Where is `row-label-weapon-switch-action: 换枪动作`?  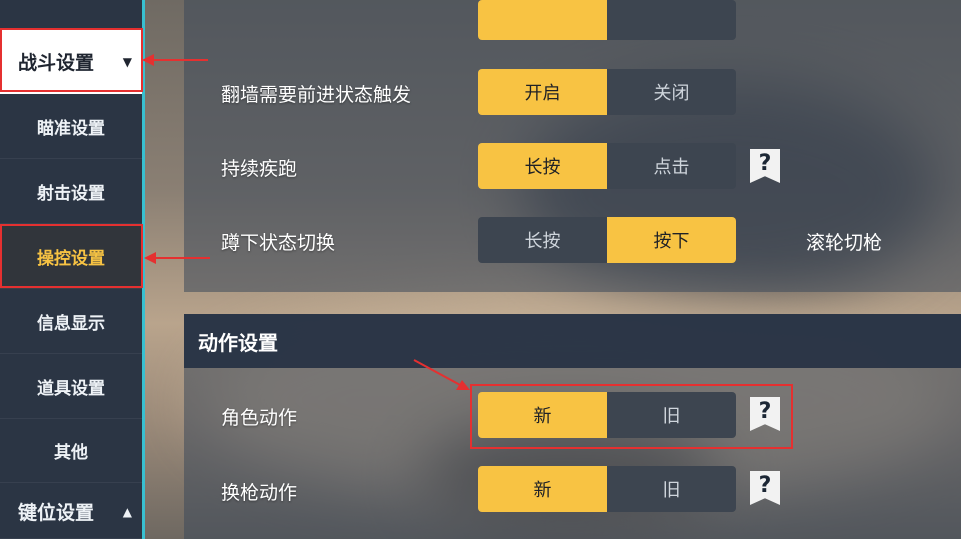
row-label-weapon-switch-action: 换枪动作 is located at coordinates (259, 493).